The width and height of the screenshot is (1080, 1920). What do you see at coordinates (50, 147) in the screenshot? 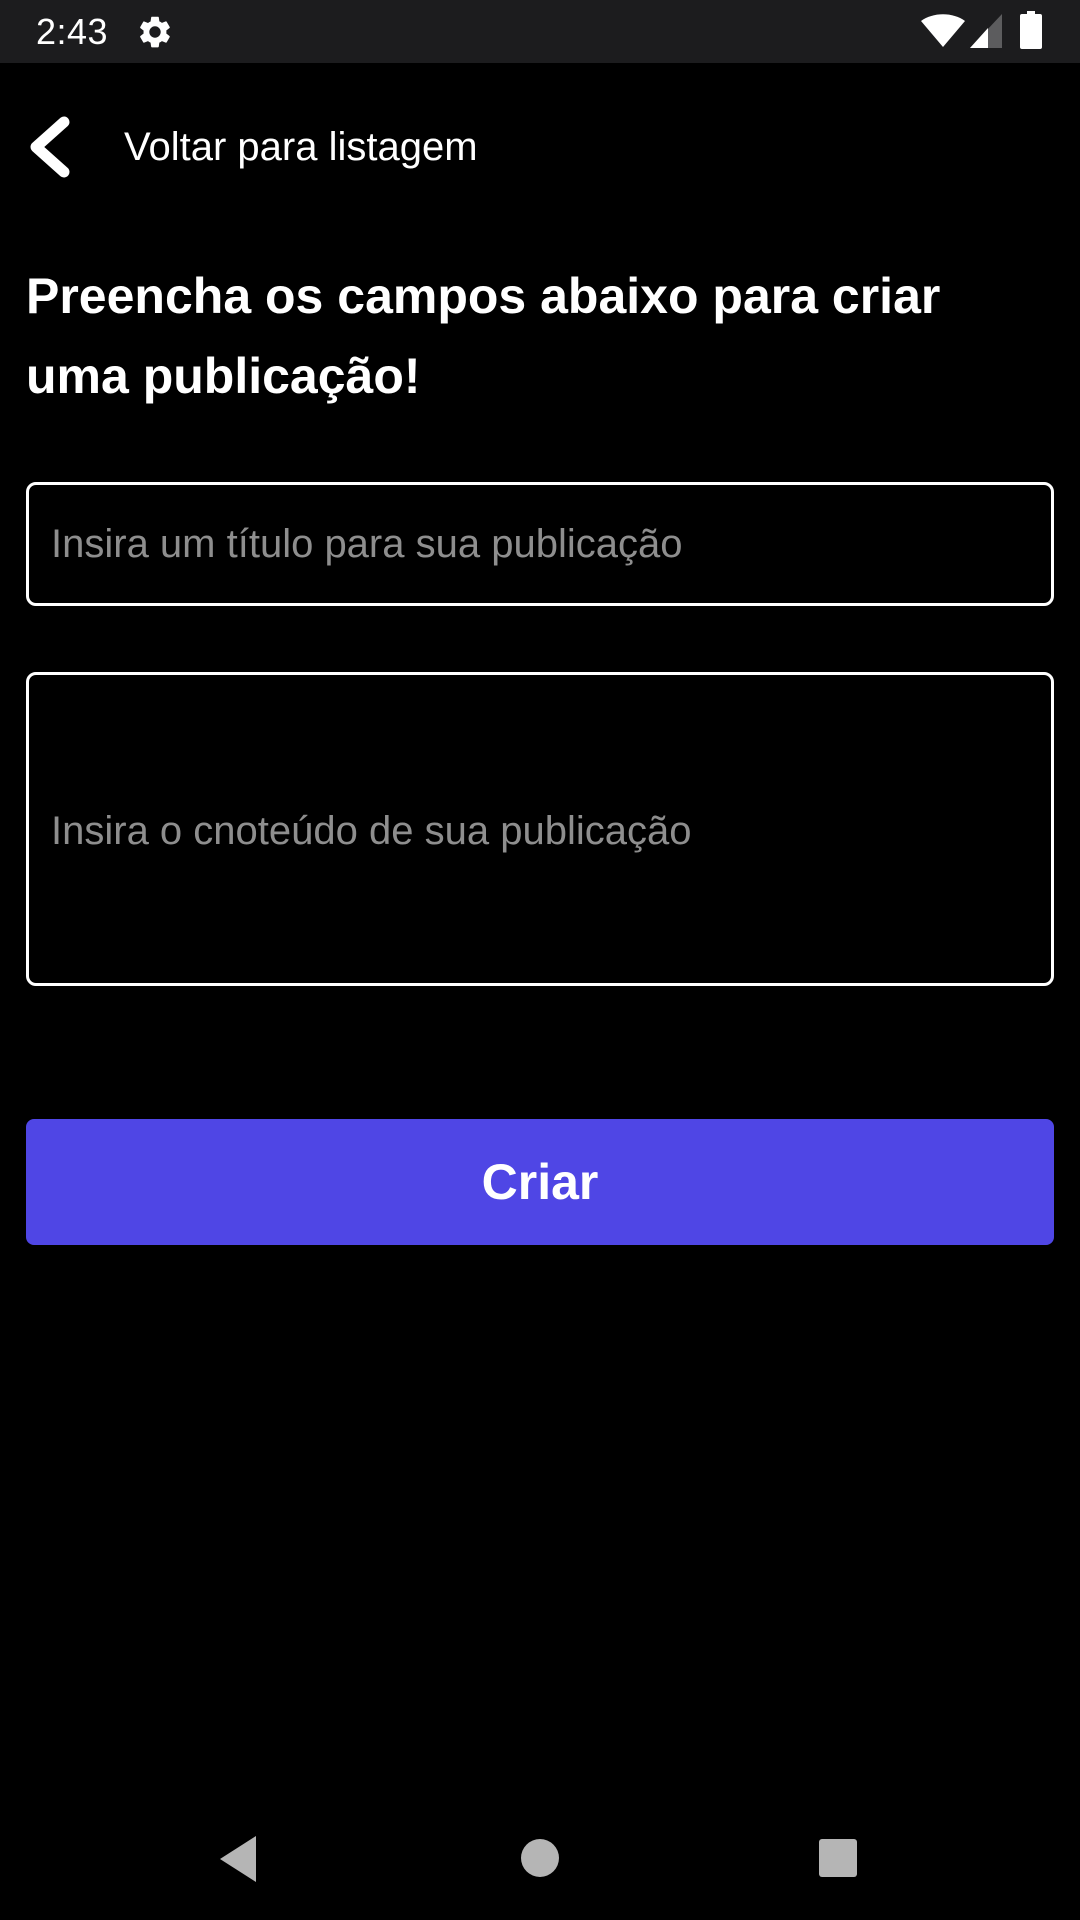
I see `chevron-left-icon` at bounding box center [50, 147].